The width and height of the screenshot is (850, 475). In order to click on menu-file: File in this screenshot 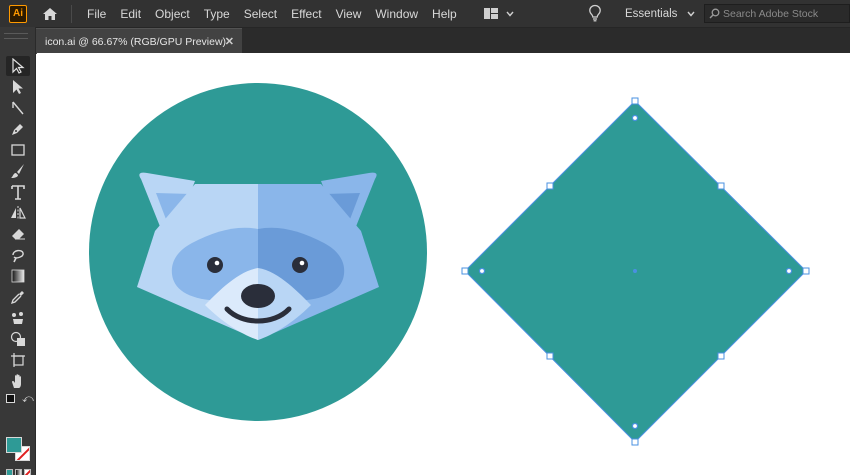, I will do `click(96, 14)`.